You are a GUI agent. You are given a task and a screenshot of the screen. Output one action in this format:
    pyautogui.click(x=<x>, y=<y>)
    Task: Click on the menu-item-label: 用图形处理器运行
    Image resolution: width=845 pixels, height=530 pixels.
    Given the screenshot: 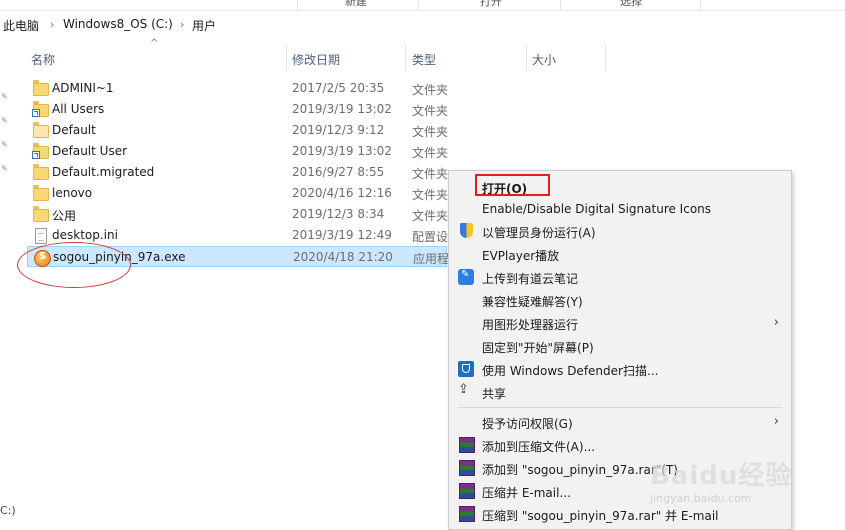 What is the action you would take?
    pyautogui.click(x=530, y=325)
    